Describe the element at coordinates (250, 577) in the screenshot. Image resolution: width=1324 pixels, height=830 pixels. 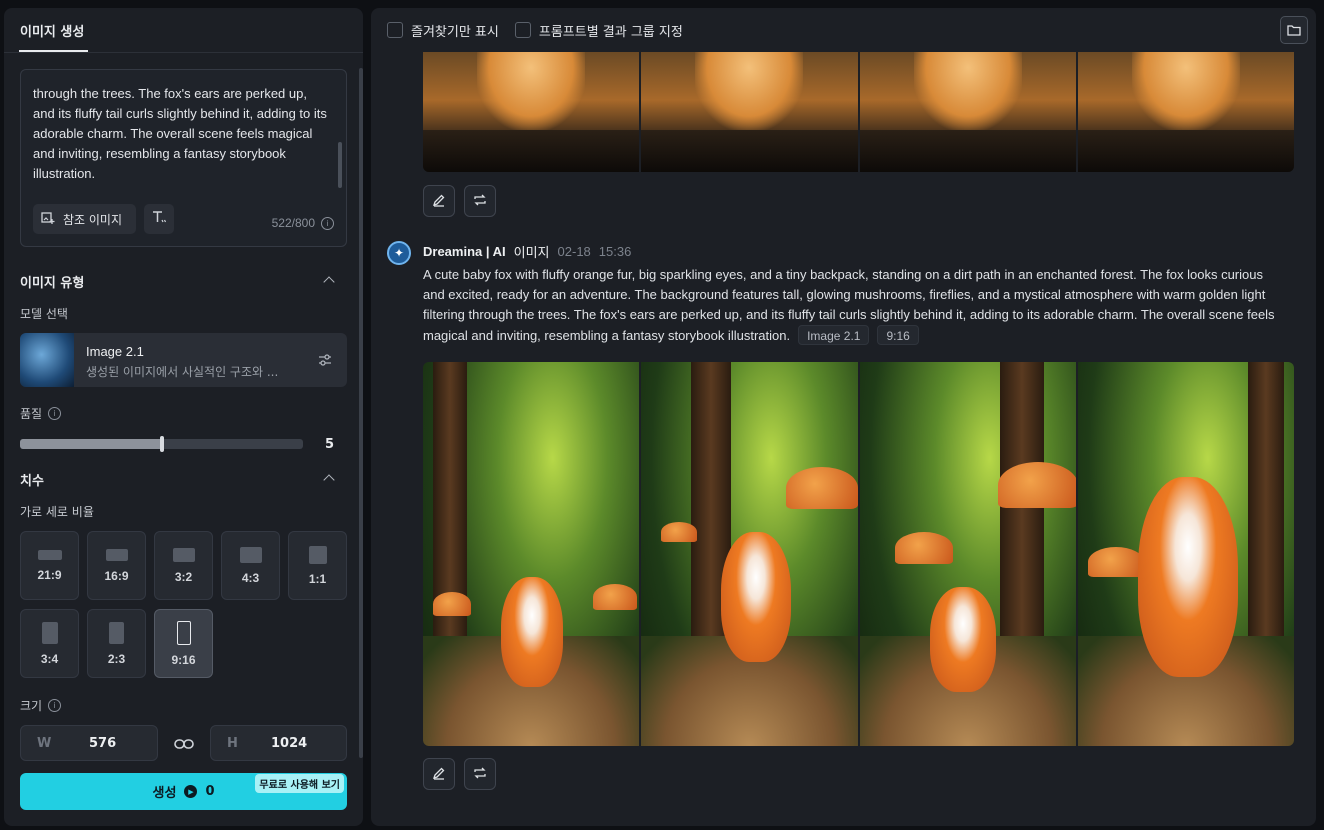
I see `ratio-label: 4:3` at that location.